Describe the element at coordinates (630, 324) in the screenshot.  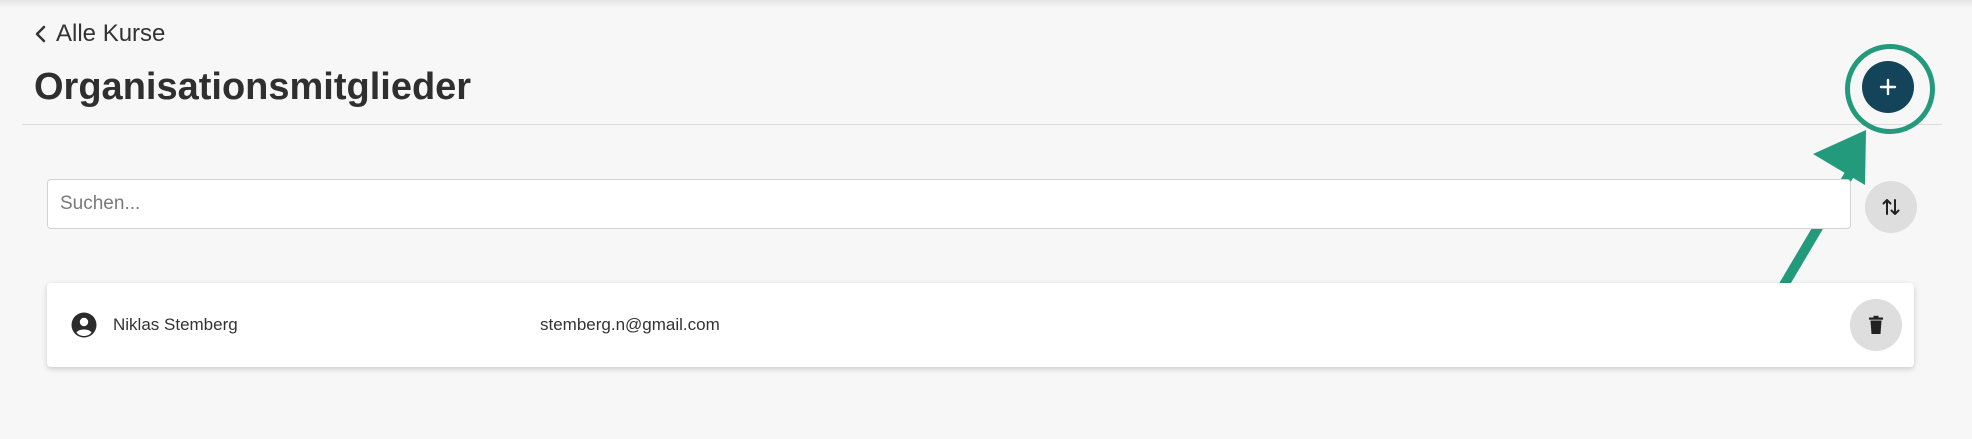
I see `member-email: stemberg.n@gmail.com` at that location.